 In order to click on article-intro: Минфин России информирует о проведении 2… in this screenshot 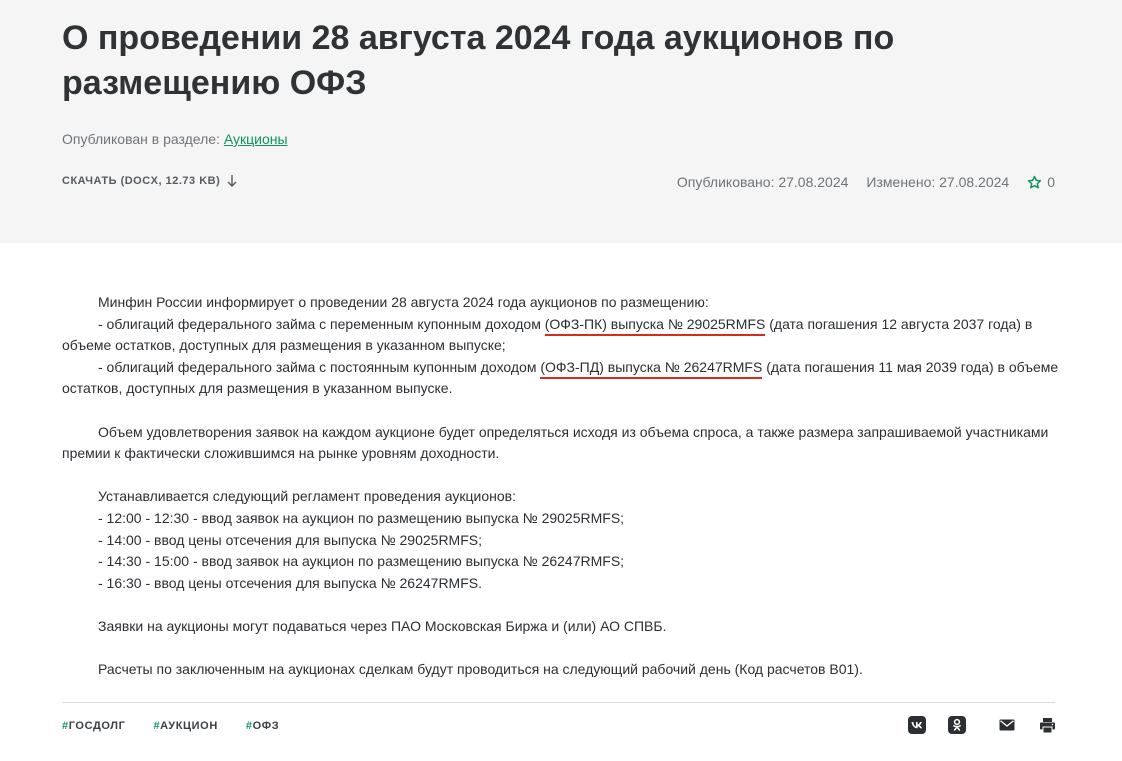, I will do `click(403, 302)`.